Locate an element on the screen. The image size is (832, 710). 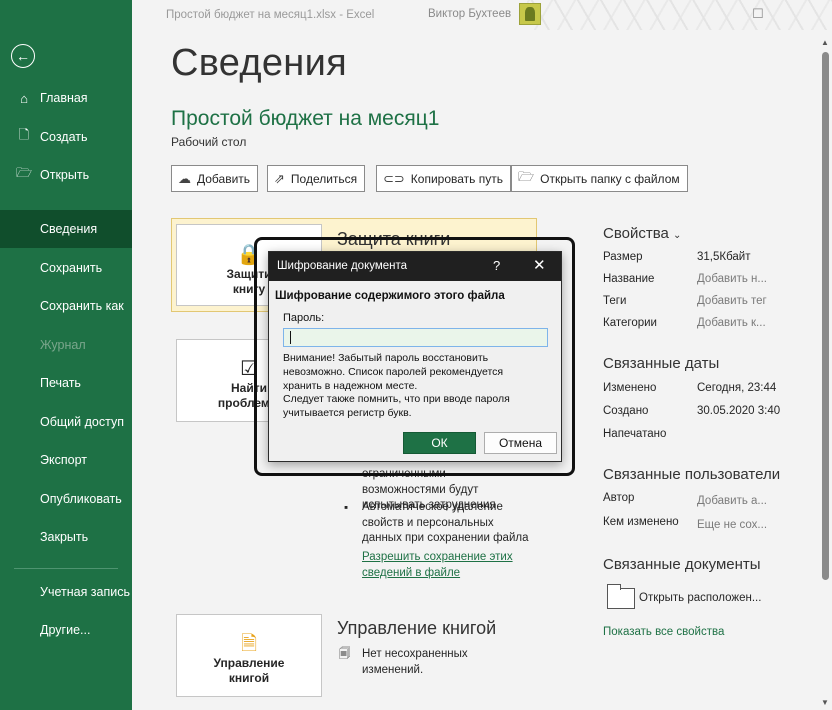
ok-button: ОК is located at coordinates (439, 443).